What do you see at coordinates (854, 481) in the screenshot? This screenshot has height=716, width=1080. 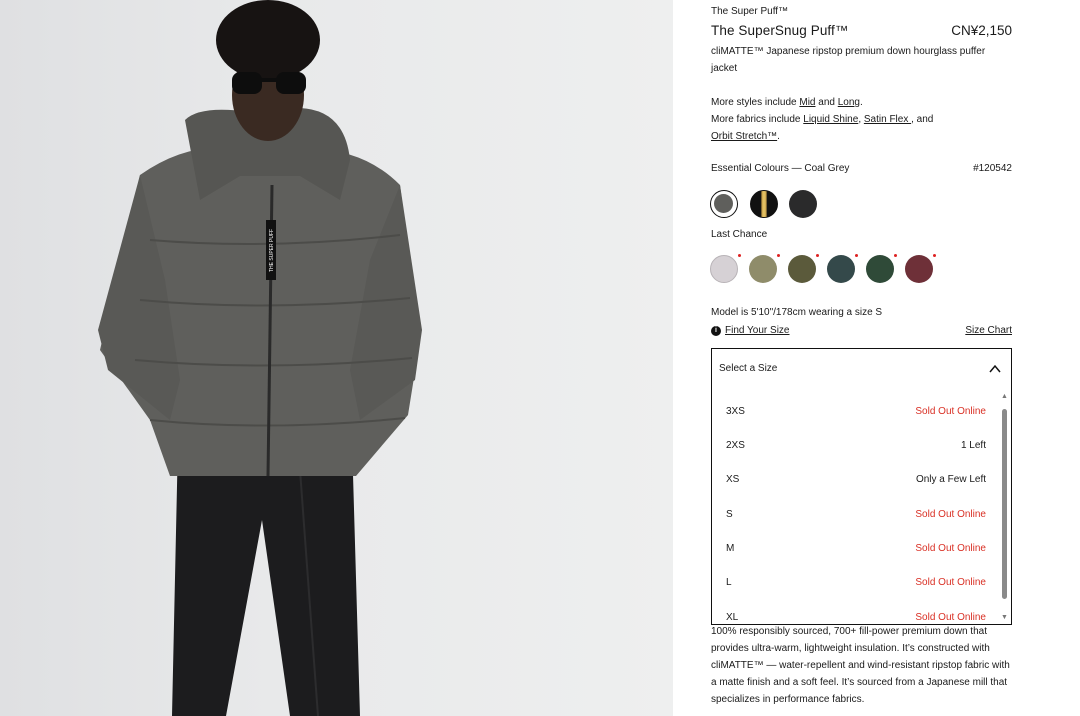 I see `size-option: XS Only a Few Left` at bounding box center [854, 481].